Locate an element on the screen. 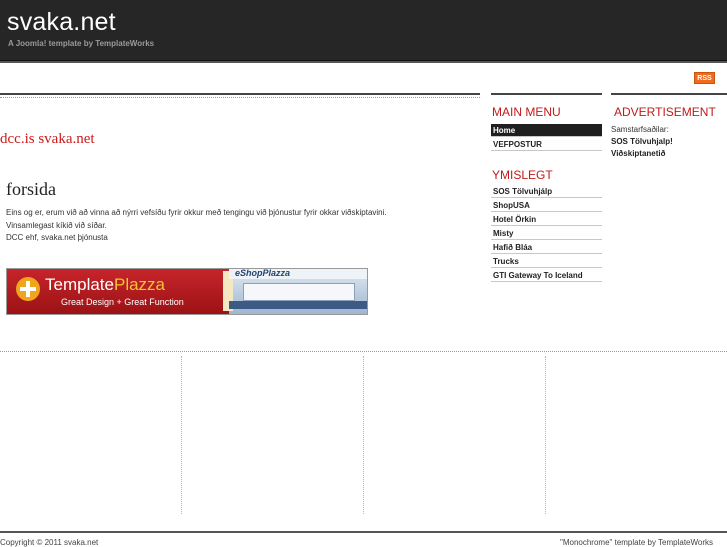 This screenshot has height=547, width=727. banner-screenshot-nav is located at coordinates (298, 305).